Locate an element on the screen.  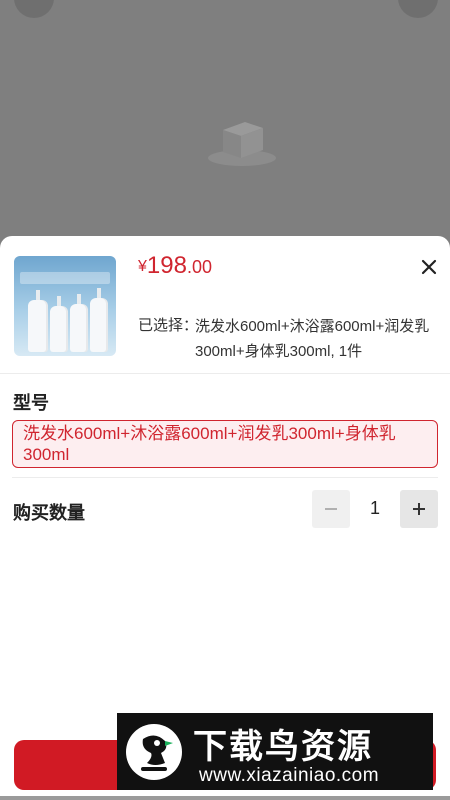
watermark-overlay: 下载鸟资源 www.xiazainiao.com is located at coordinates (275, 751).